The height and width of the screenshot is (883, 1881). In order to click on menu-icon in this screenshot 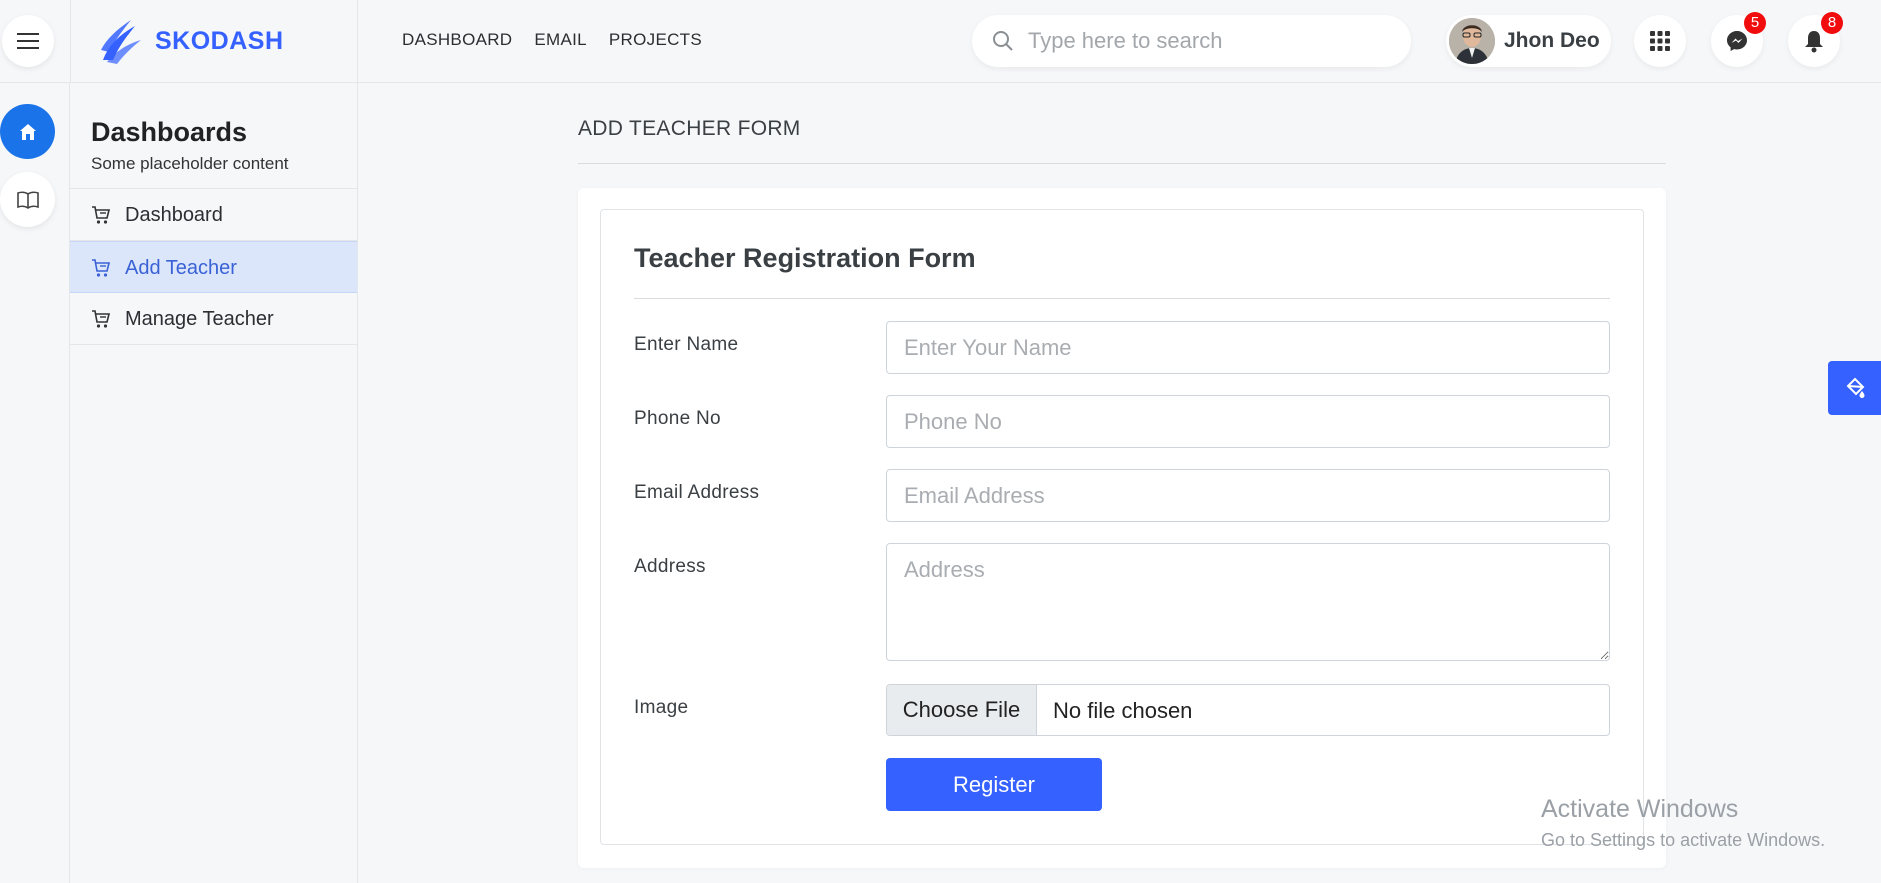, I will do `click(28, 41)`.